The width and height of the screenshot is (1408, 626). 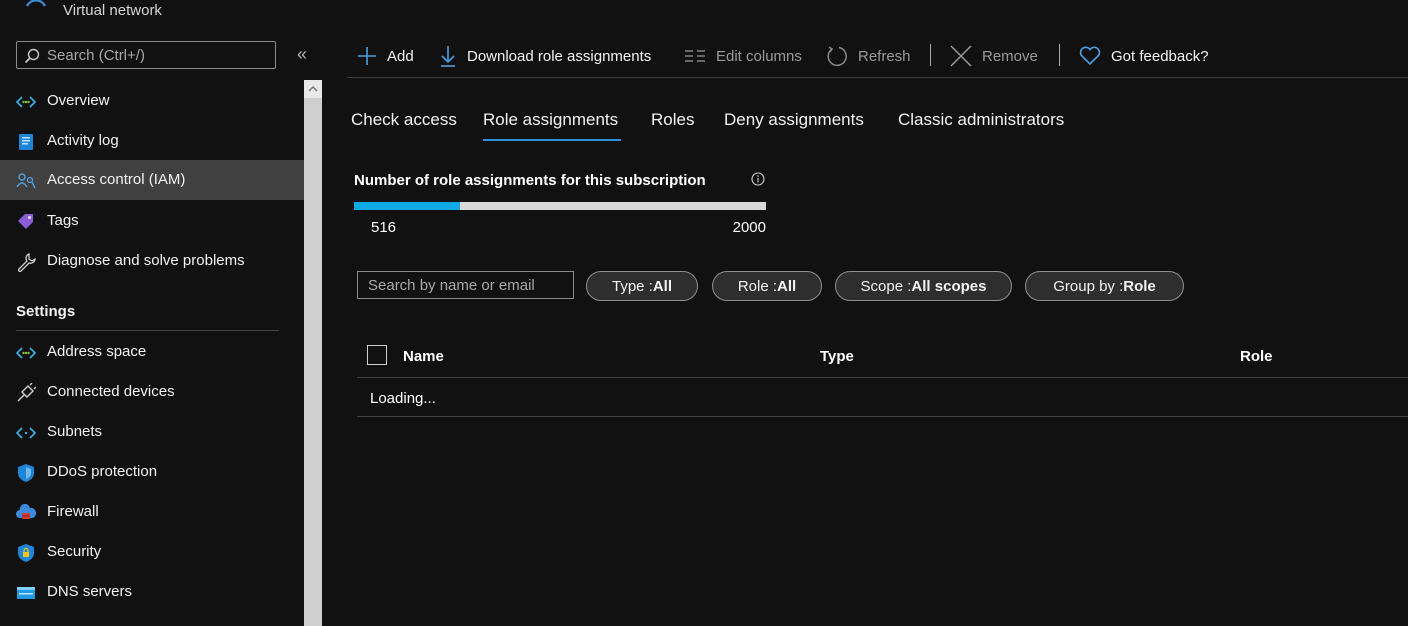 What do you see at coordinates (112, 10) in the screenshot?
I see `resource-type-title: Virtual network` at bounding box center [112, 10].